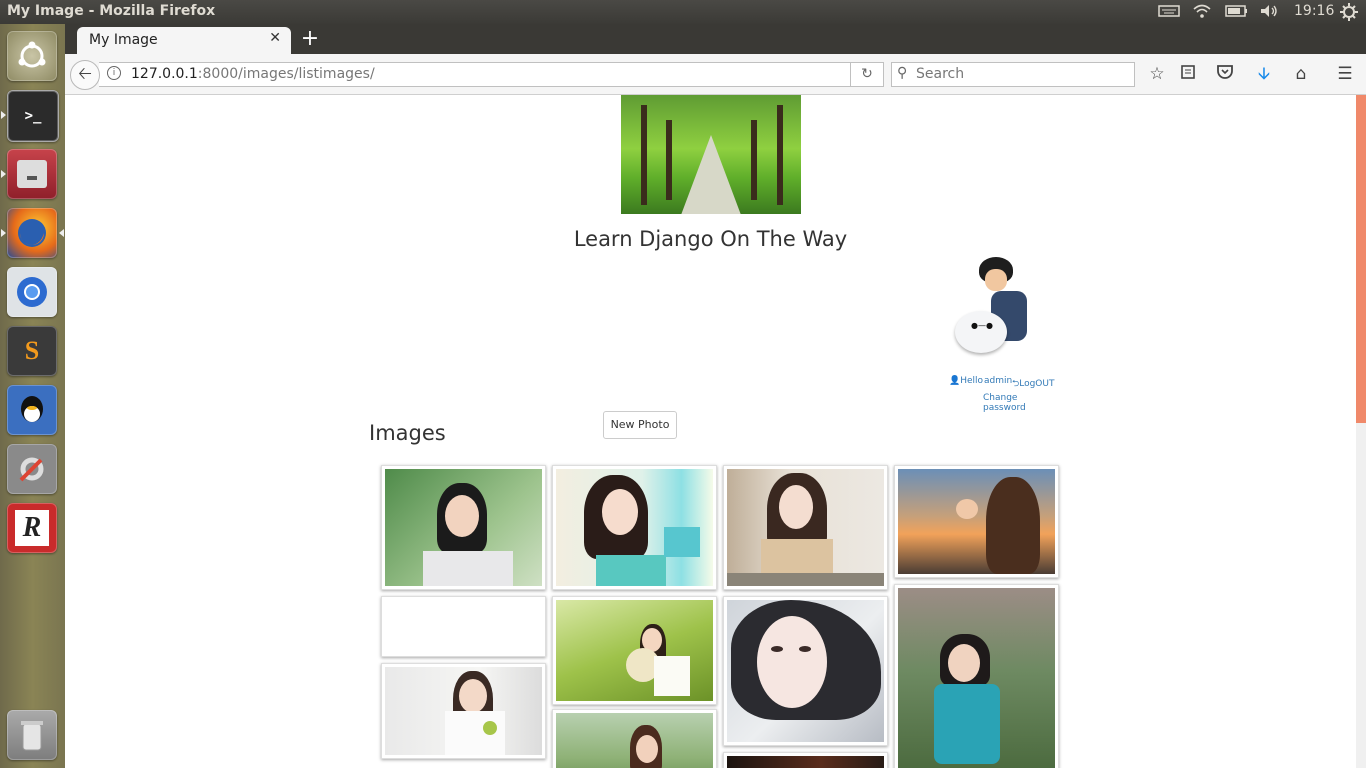 The width and height of the screenshot is (1366, 768). I want to click on home-icon: ⌂, so click(1301, 74).